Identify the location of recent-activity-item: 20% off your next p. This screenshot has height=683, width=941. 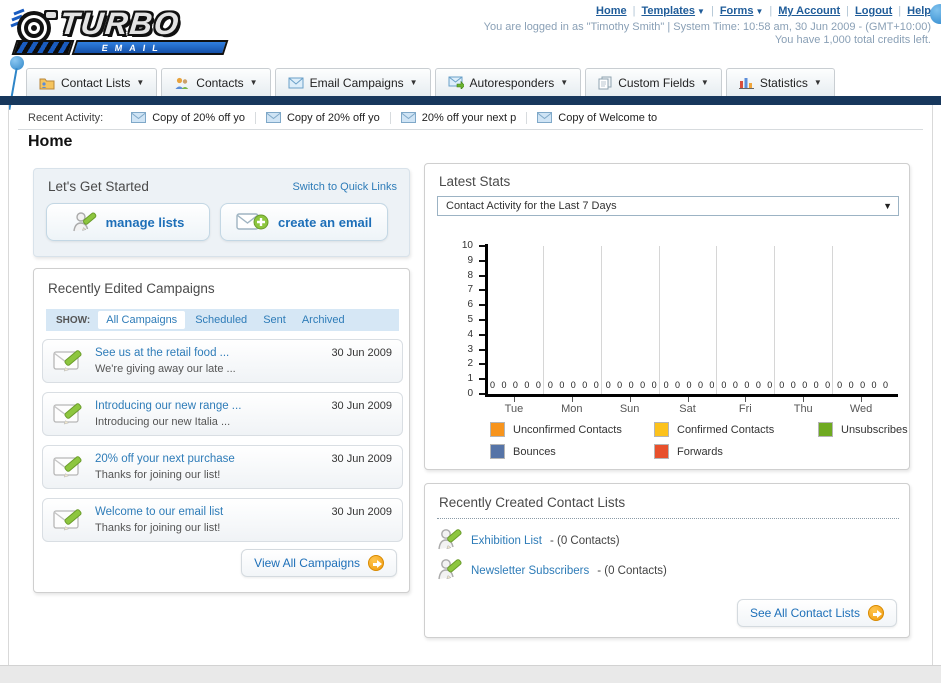
(458, 117).